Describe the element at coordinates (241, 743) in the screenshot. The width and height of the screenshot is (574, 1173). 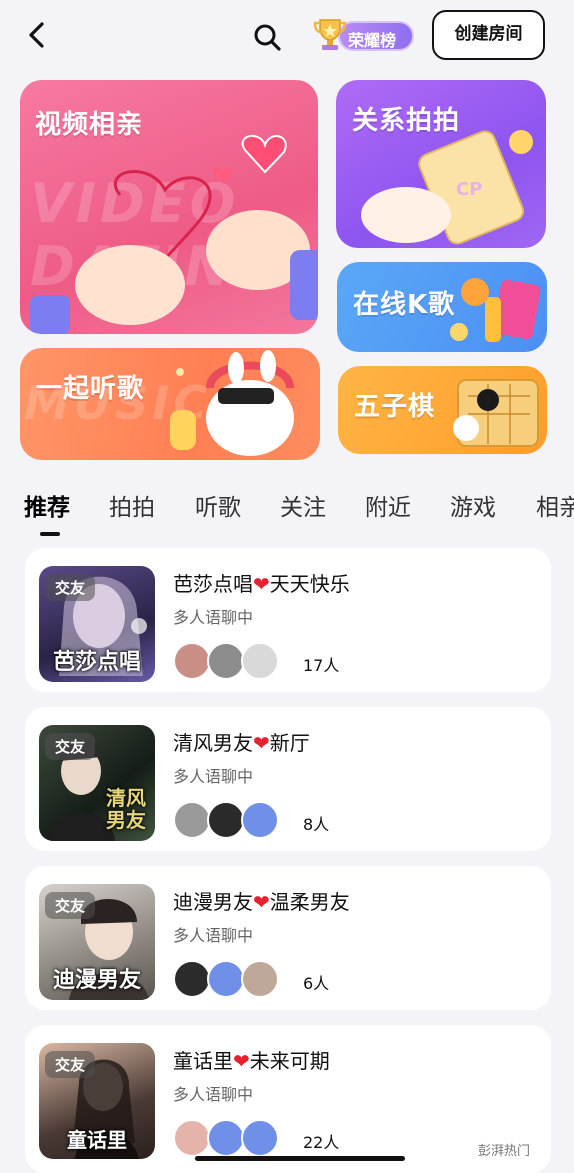
I see `room-title: 清风男友❤新厅` at that location.